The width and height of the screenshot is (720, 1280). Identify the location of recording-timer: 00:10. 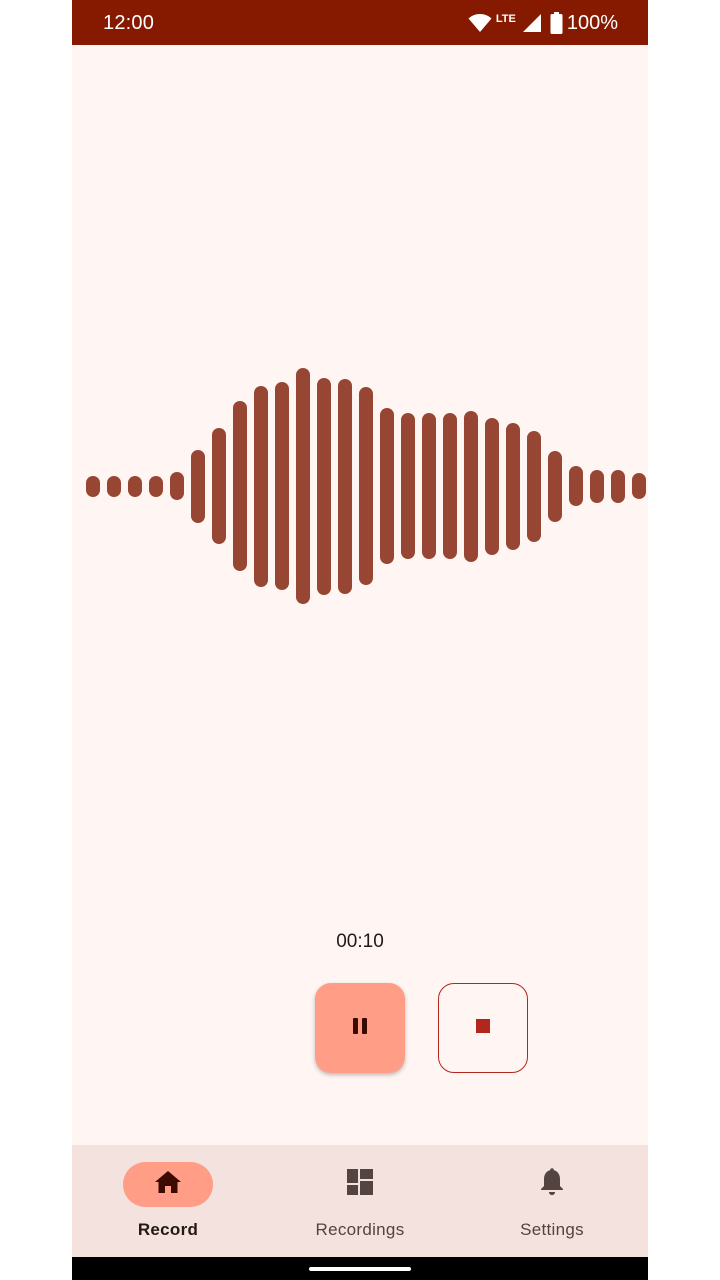
(360, 941).